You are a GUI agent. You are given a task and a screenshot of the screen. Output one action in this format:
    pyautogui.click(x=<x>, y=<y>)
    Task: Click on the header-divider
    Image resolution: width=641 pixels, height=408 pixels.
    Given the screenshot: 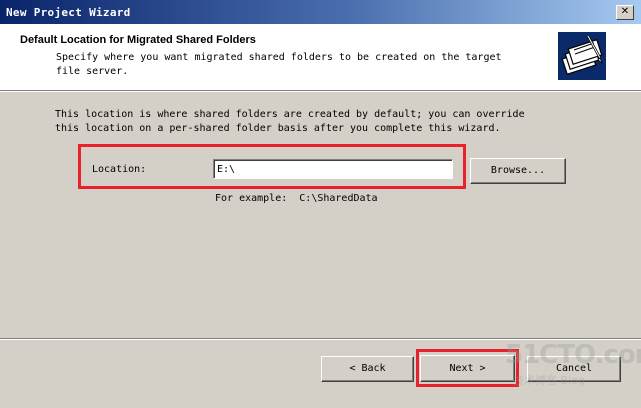 What is the action you would take?
    pyautogui.click(x=320, y=91)
    